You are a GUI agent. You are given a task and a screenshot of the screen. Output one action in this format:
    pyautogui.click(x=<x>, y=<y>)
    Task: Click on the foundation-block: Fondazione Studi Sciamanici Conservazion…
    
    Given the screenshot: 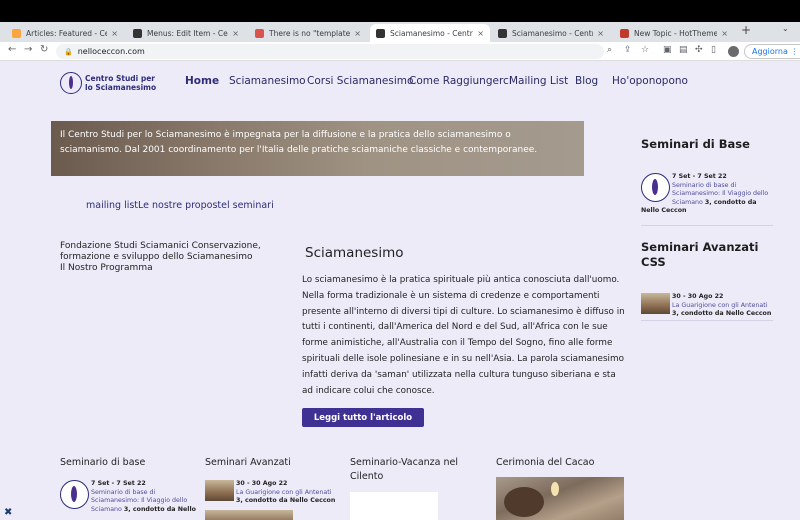 What is the action you would take?
    pyautogui.click(x=165, y=257)
    